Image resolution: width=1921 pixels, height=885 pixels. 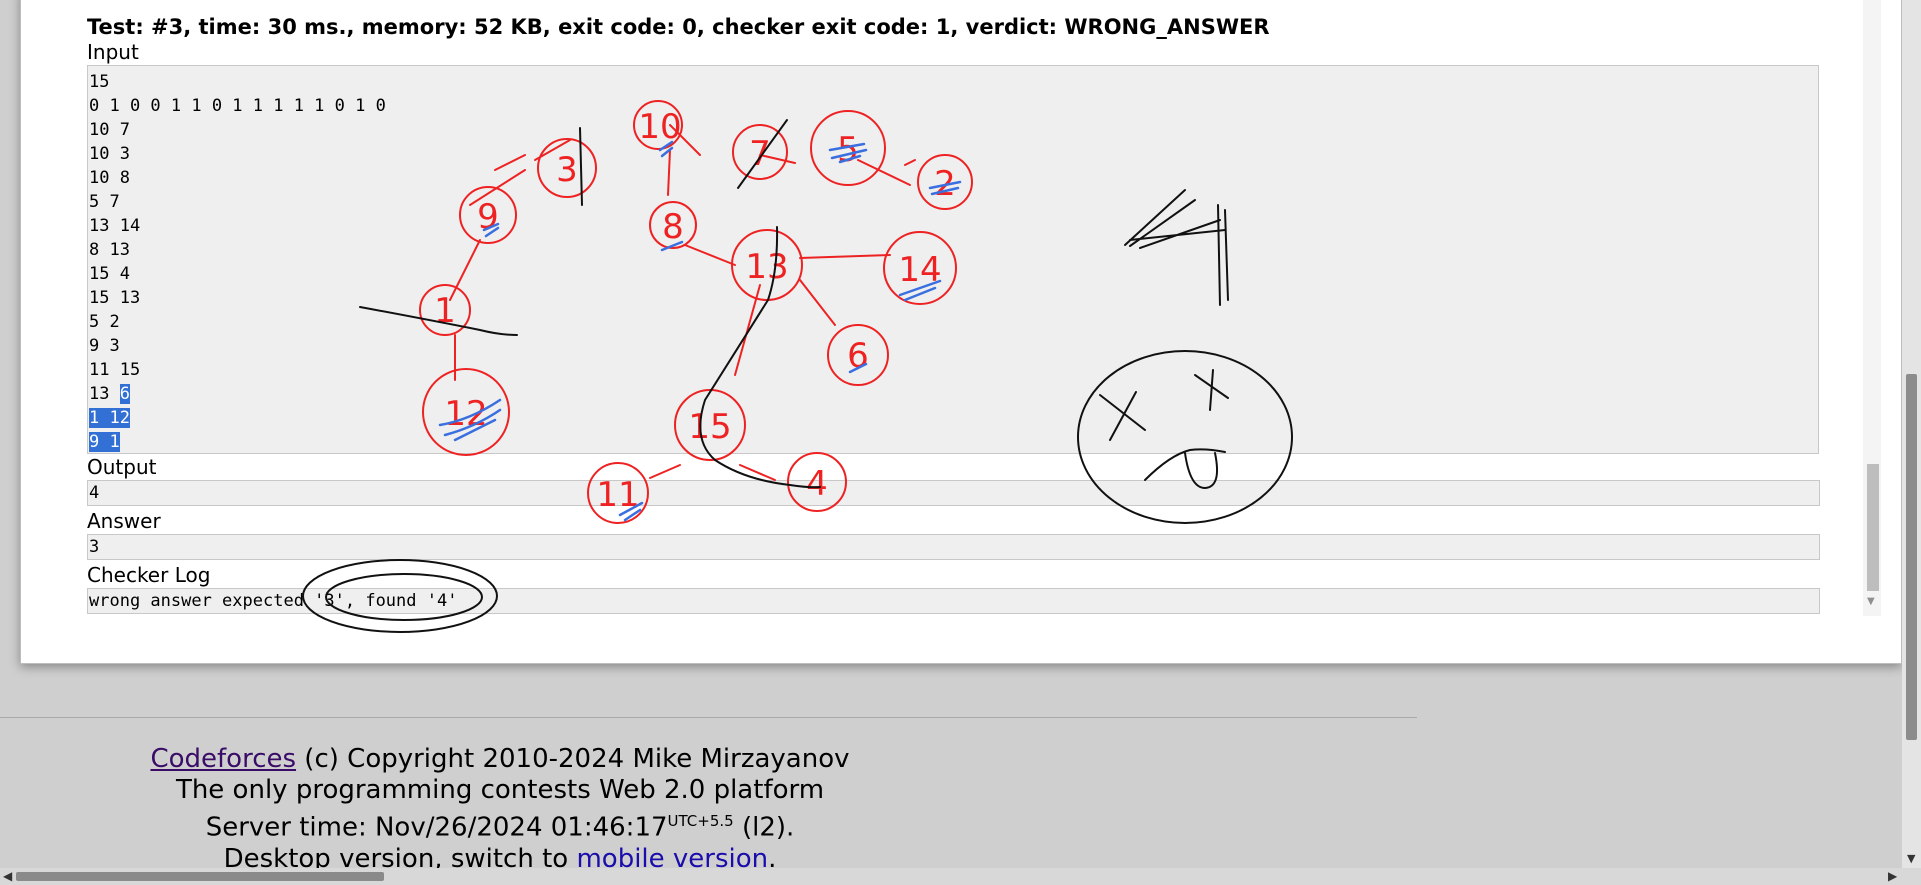 I want to click on input-line: 15, so click(x=99, y=82).